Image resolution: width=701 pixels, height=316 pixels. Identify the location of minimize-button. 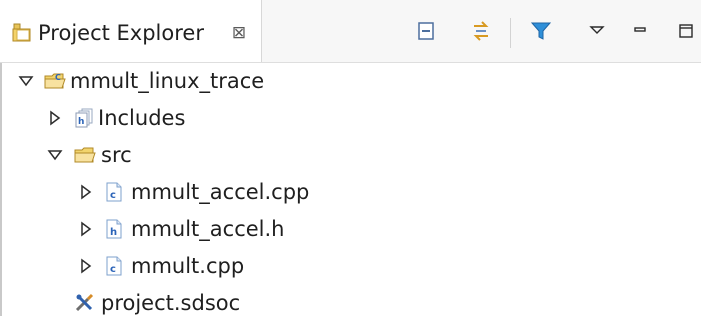
(640, 33).